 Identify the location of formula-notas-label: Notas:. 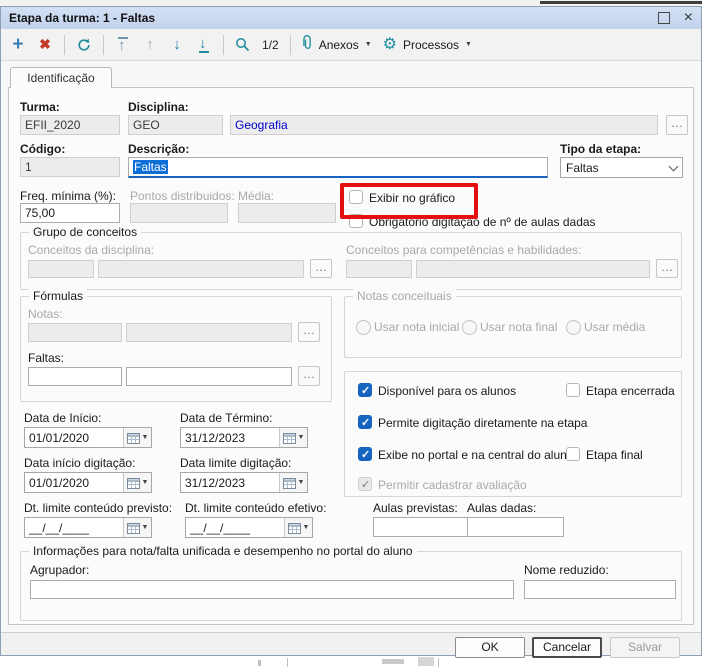
(45, 314).